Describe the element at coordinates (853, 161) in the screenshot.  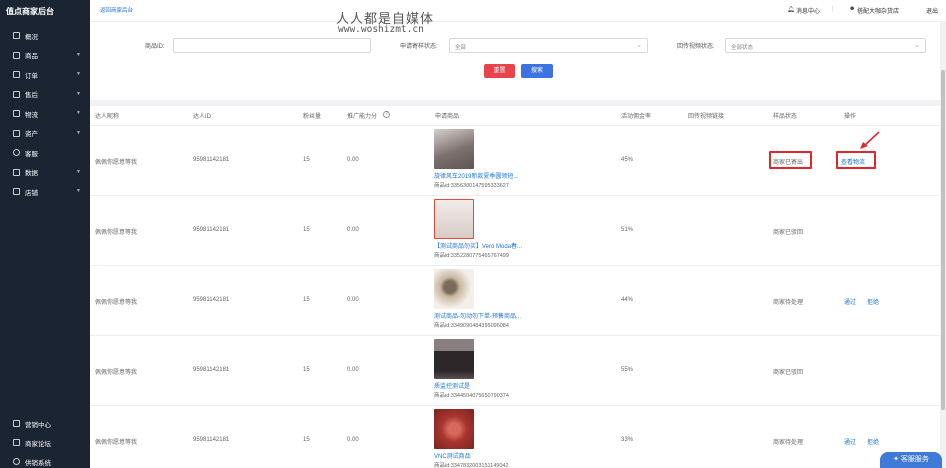
I see `view-logistics-link: 查看物流` at that location.